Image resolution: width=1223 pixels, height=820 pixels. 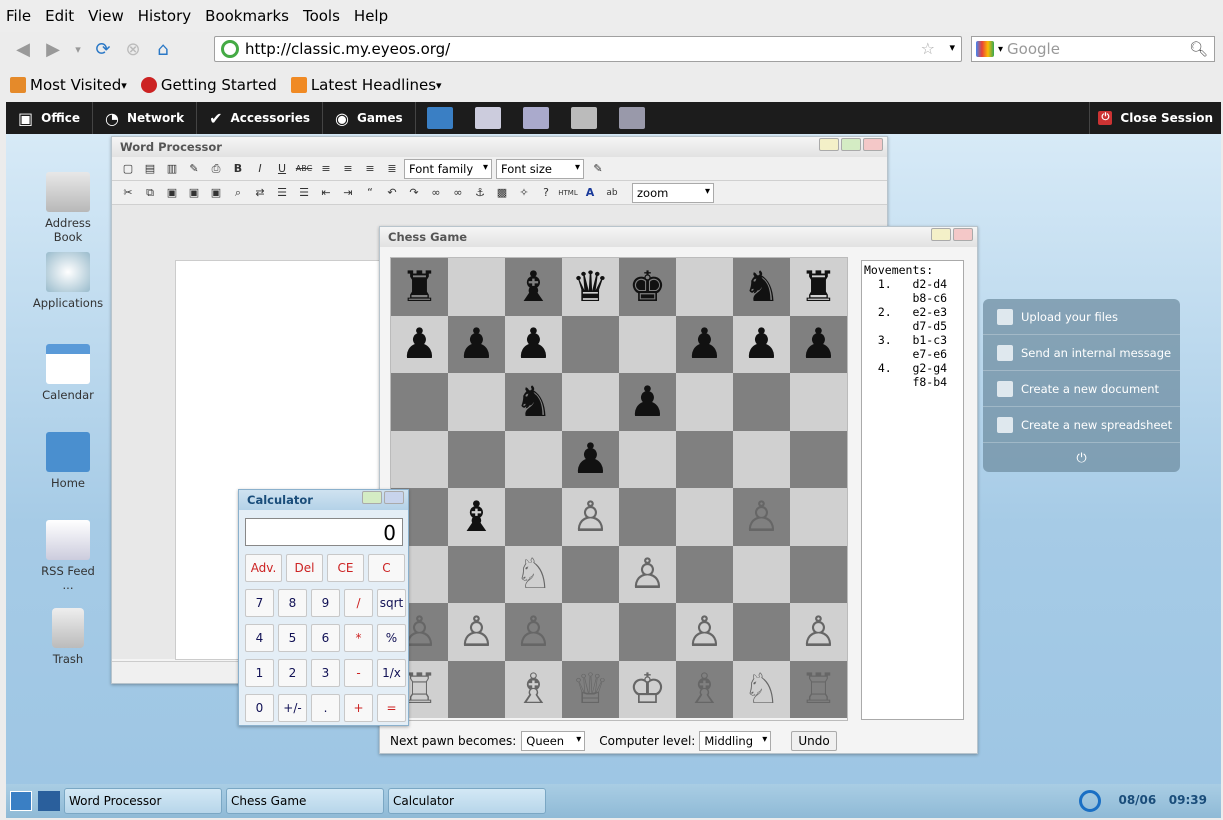 I want to click on font-family-select: Font family, so click(x=448, y=168).